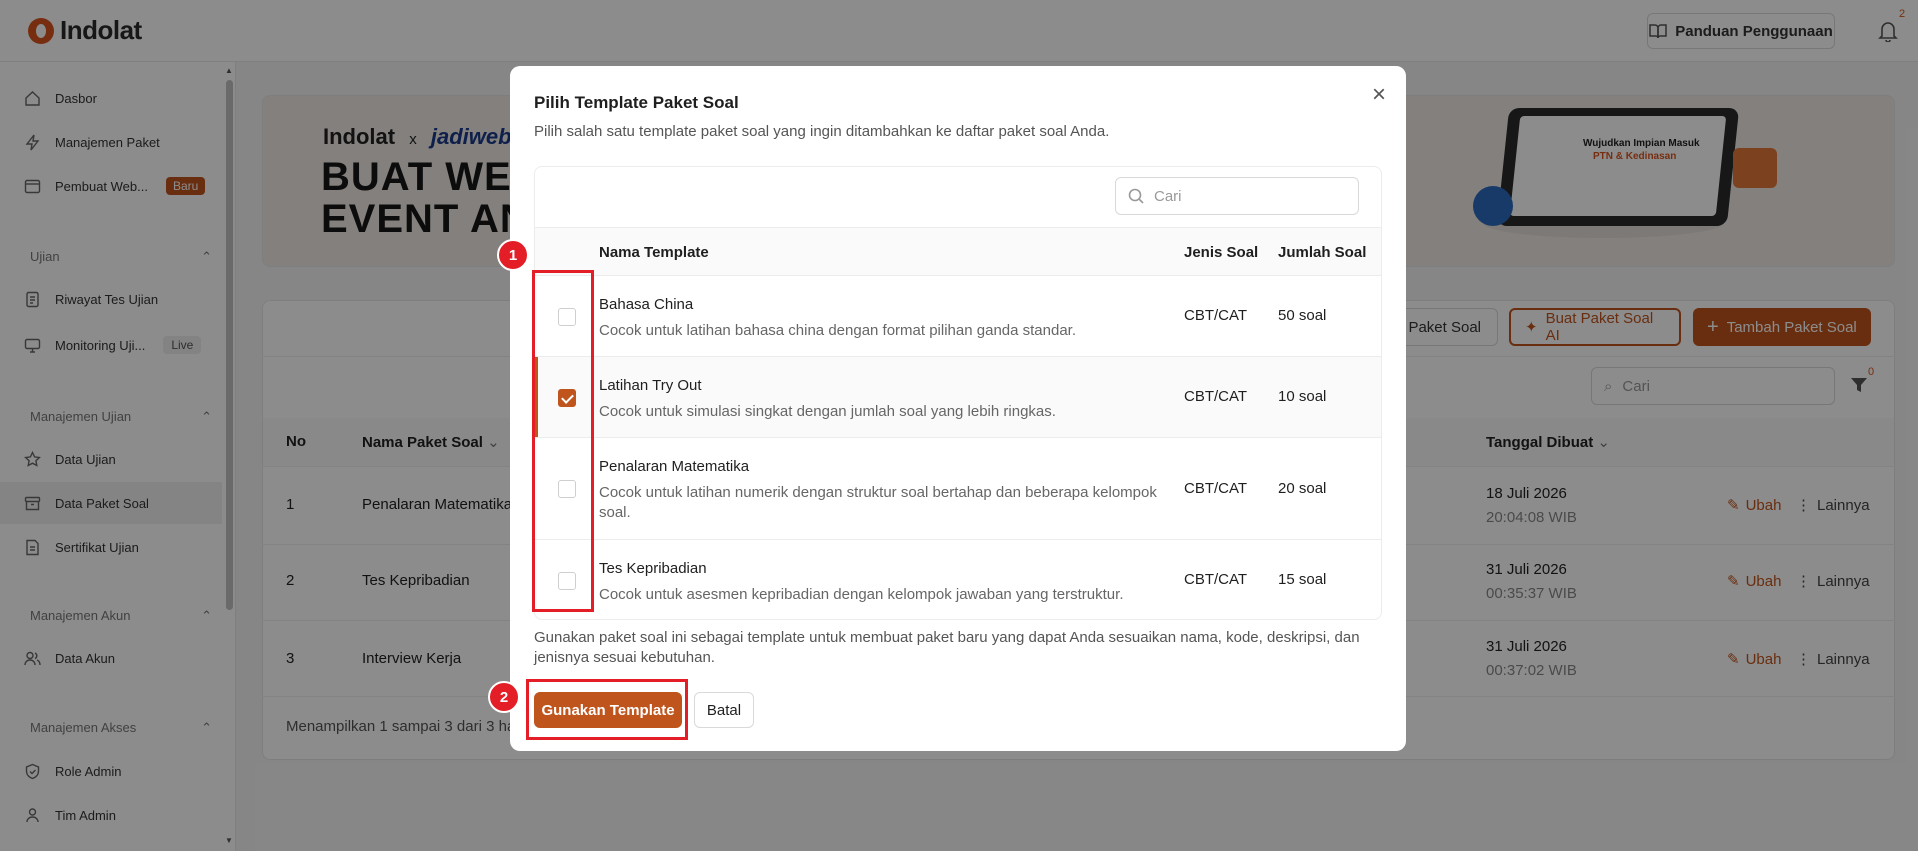 The image size is (1918, 851). I want to click on template-count: 50 soal, so click(1302, 315).